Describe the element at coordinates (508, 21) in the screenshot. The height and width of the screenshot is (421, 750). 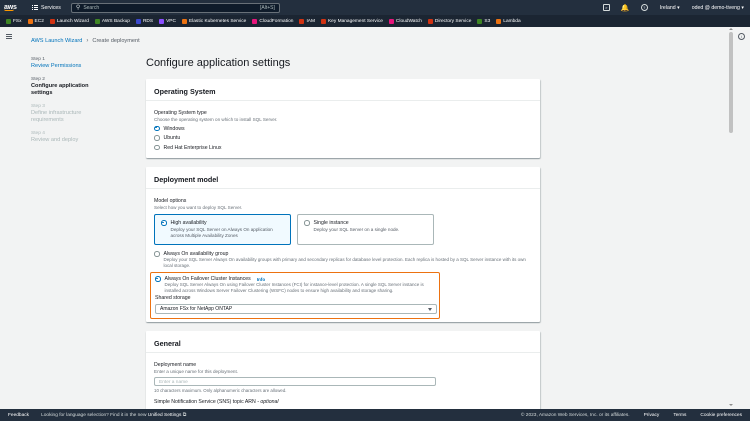
I see `favorite-lambda: Lambda` at that location.